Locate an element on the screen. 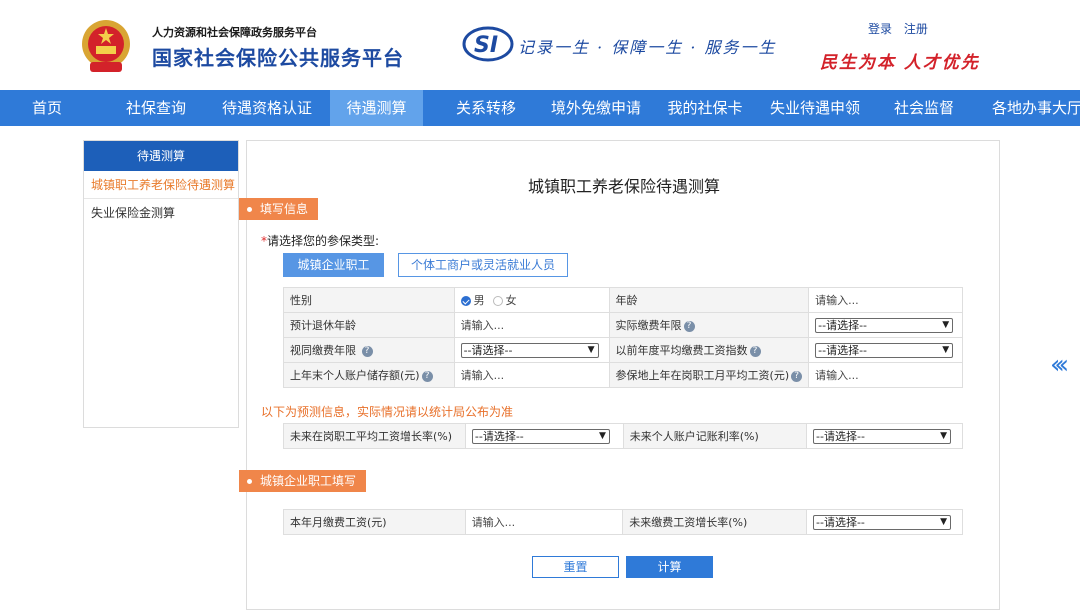 The width and height of the screenshot is (1080, 610). auth-links: 登录 注册 is located at coordinates (902, 28).